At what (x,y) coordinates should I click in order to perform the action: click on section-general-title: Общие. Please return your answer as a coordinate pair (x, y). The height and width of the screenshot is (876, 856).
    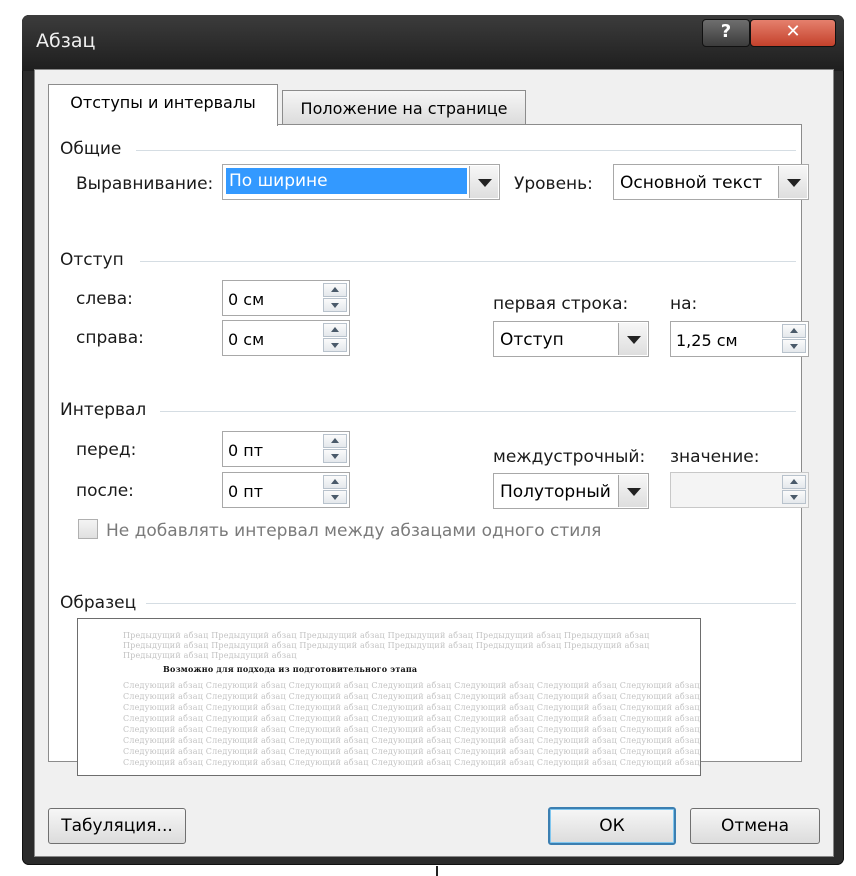
    Looking at the image, I should click on (91, 149).